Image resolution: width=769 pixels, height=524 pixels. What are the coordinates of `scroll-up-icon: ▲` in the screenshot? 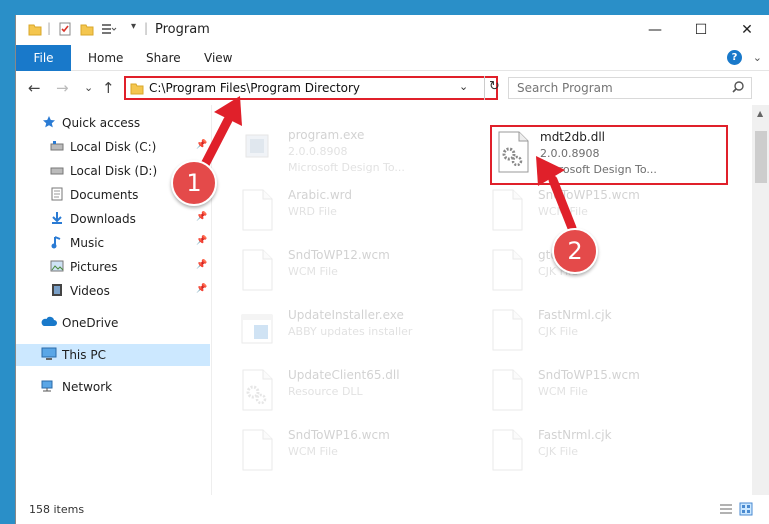 It's located at (760, 113).